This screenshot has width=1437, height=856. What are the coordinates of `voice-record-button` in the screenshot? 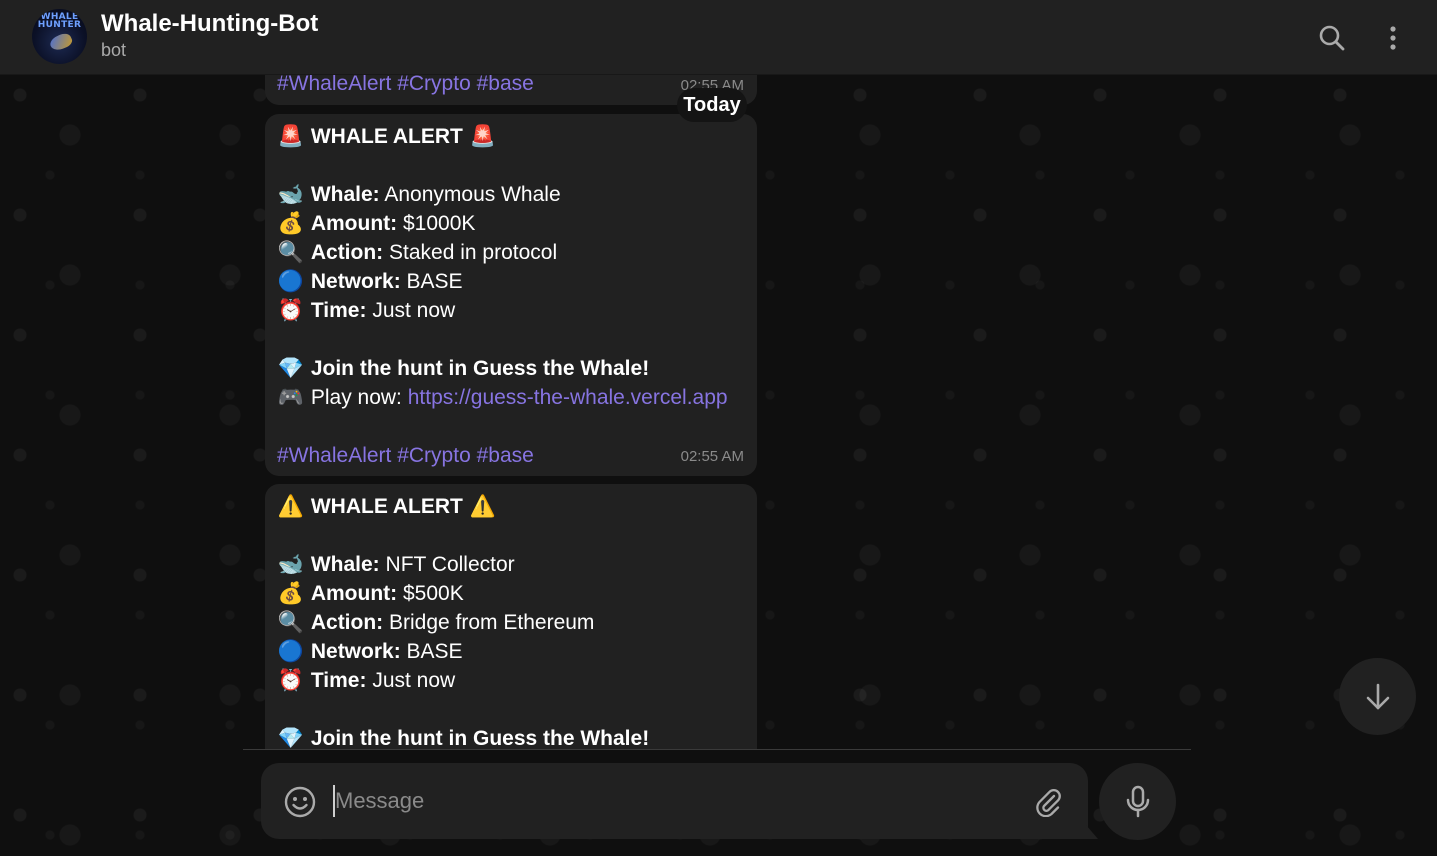 It's located at (1137, 801).